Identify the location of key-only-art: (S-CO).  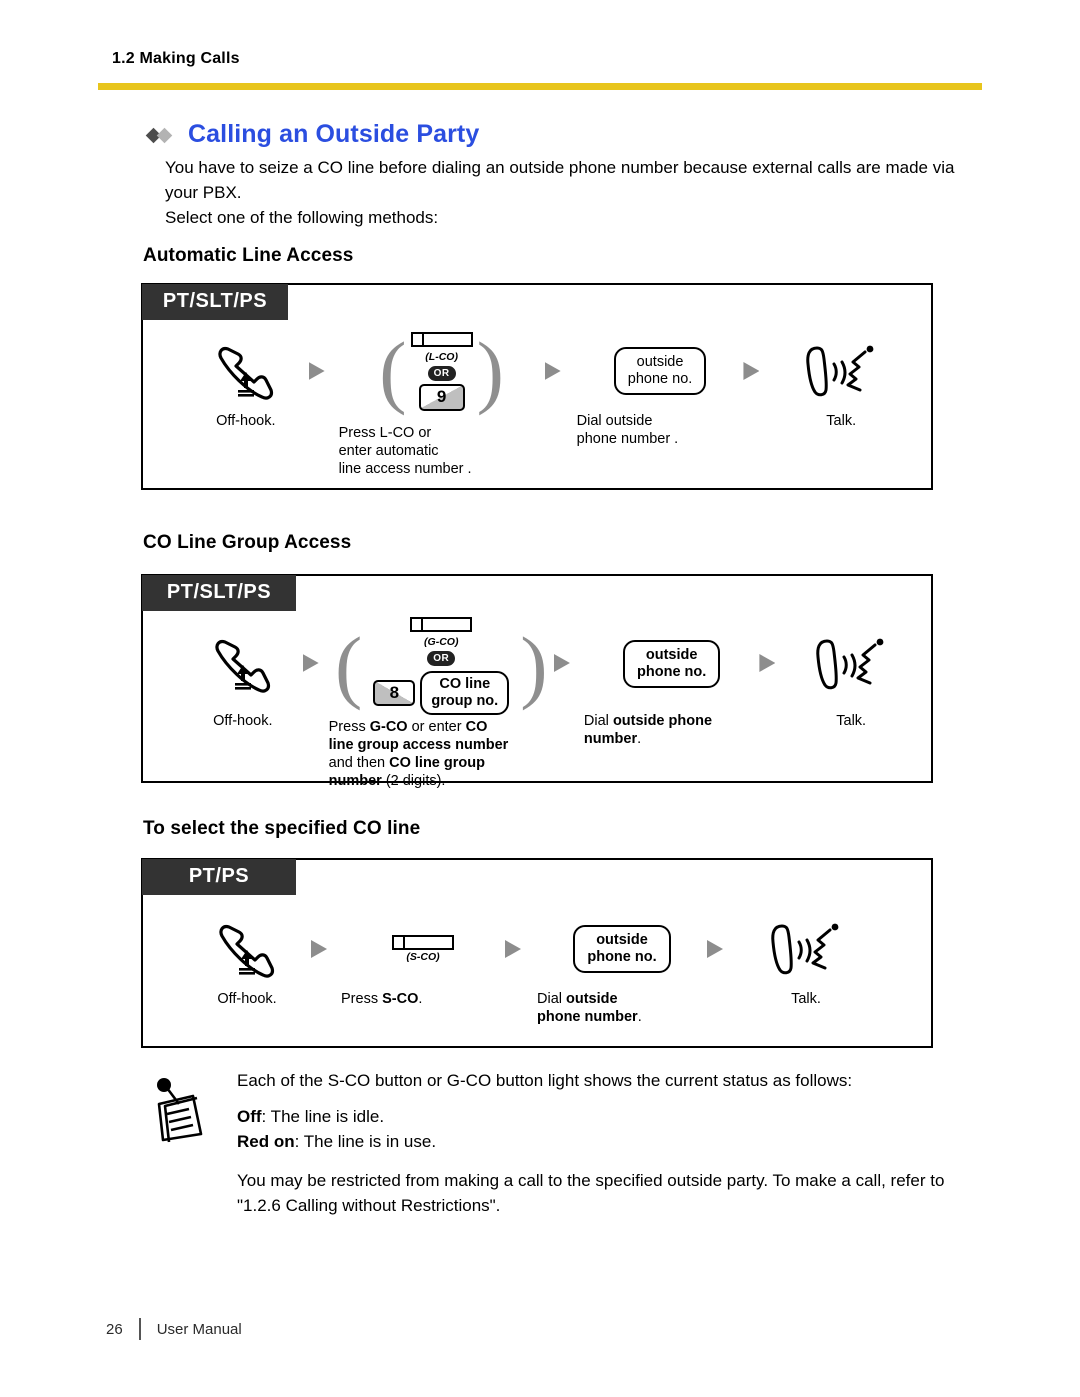
(423, 949).